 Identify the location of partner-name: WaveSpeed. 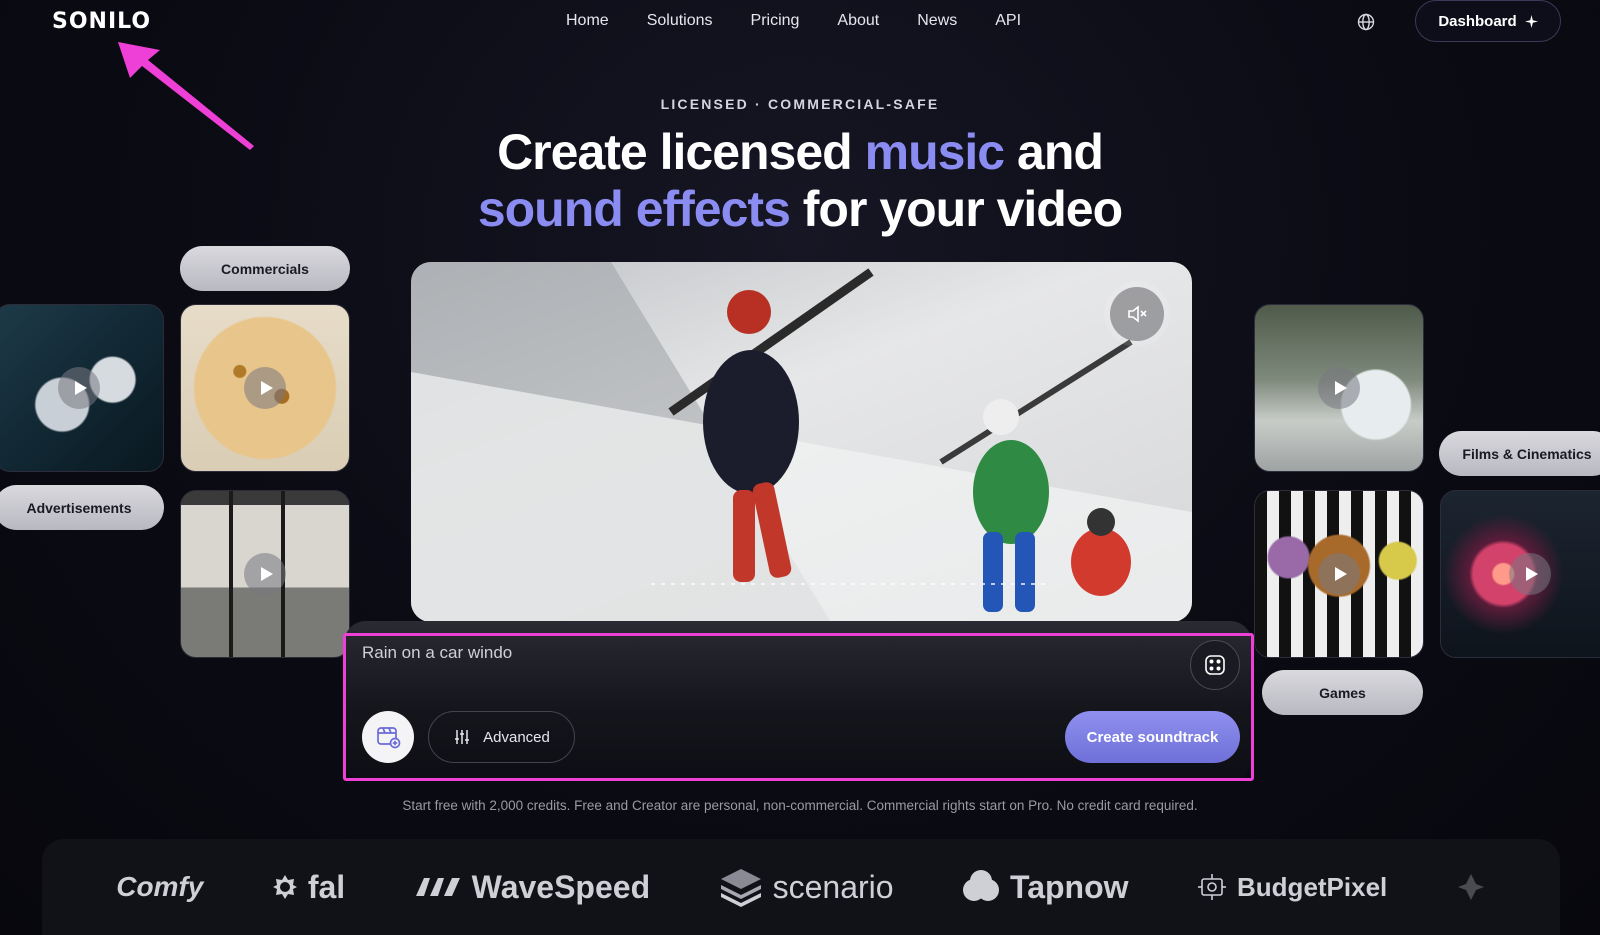
(561, 886).